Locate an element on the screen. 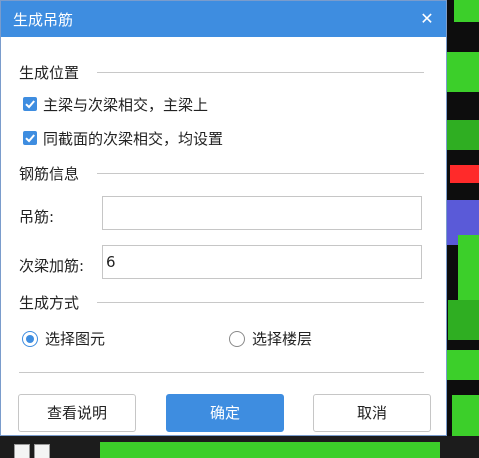  hanger-label: 吊筋: is located at coordinates (37, 217).